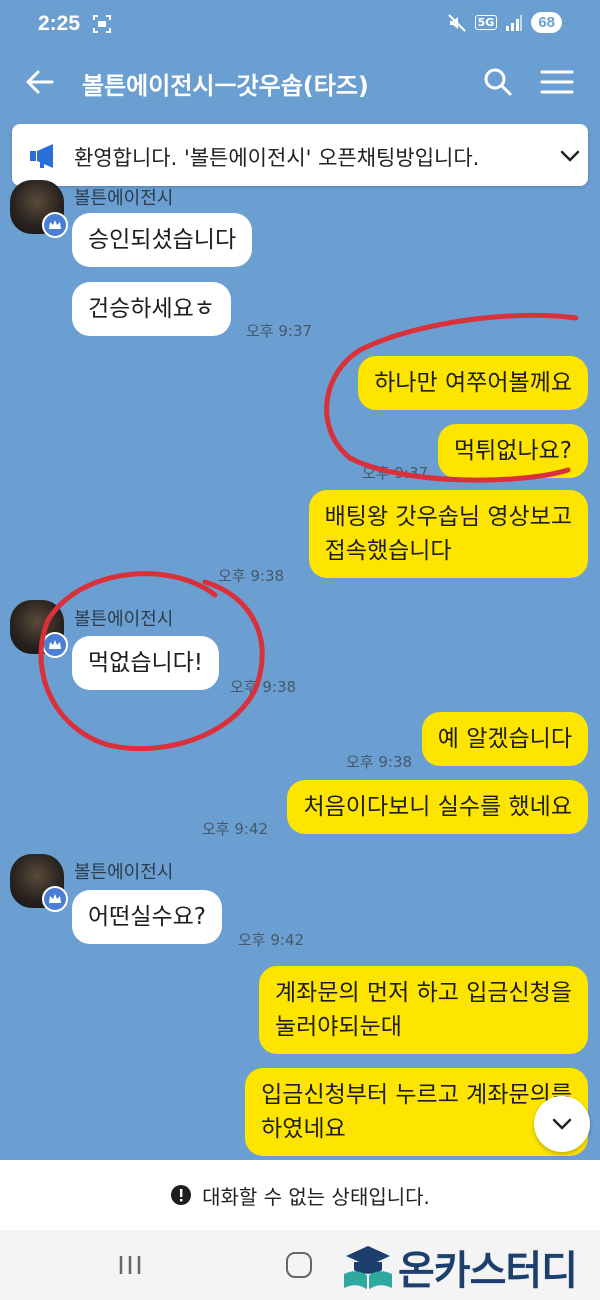 This screenshot has width=600, height=1300. I want to click on chat-header: 볼튼에이전시ㅡ갓우솝(타즈), so click(300, 82).